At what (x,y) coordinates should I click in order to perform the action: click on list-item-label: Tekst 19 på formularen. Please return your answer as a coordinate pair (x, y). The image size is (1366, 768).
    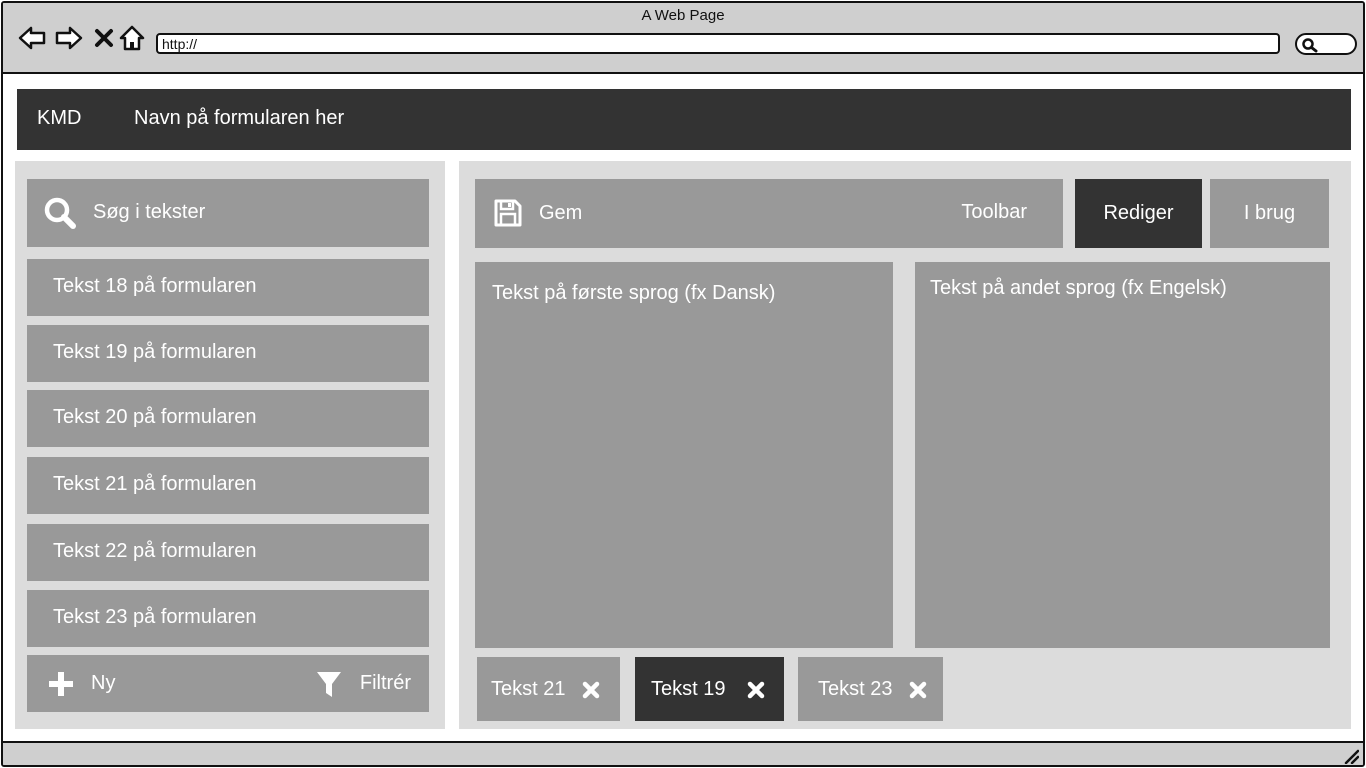
    Looking at the image, I should click on (155, 352).